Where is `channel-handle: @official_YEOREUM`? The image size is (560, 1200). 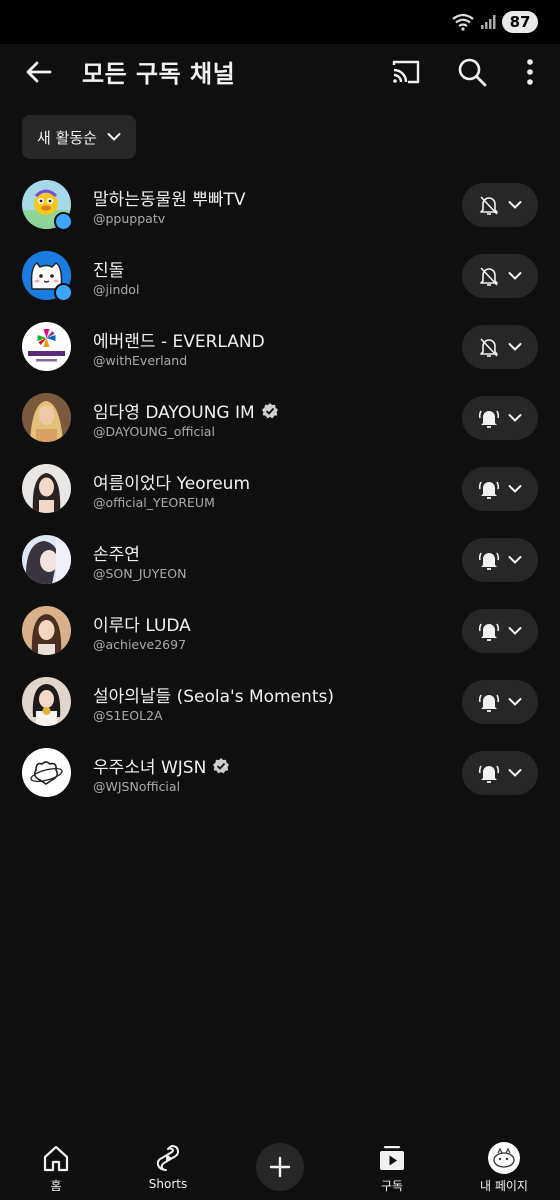 channel-handle: @official_YEOREUM is located at coordinates (154, 502).